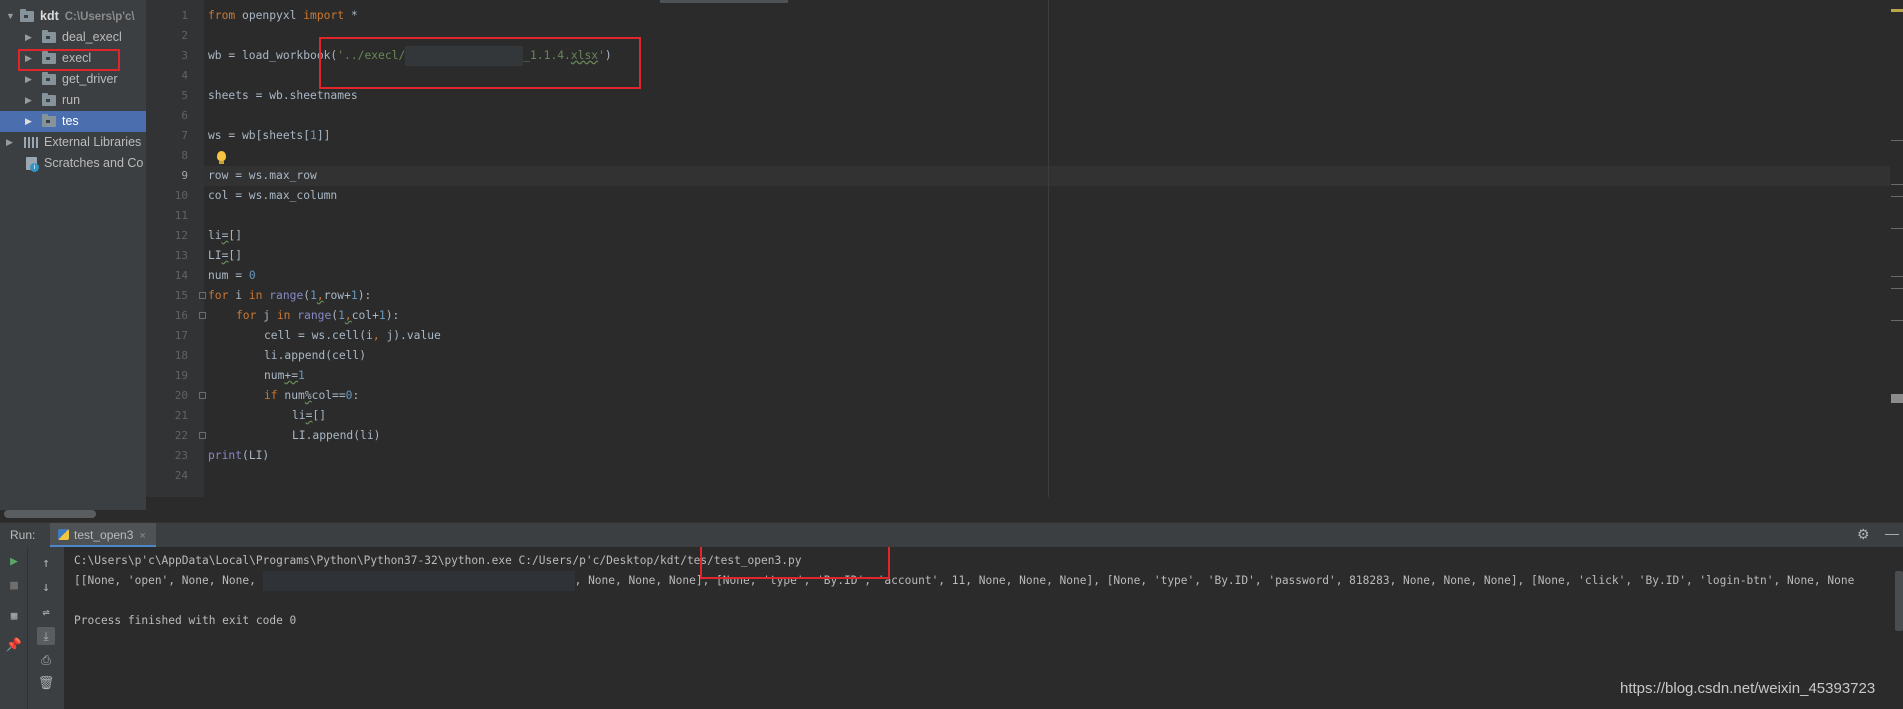  What do you see at coordinates (69, 60) in the screenshot?
I see `annotation-box-execl` at bounding box center [69, 60].